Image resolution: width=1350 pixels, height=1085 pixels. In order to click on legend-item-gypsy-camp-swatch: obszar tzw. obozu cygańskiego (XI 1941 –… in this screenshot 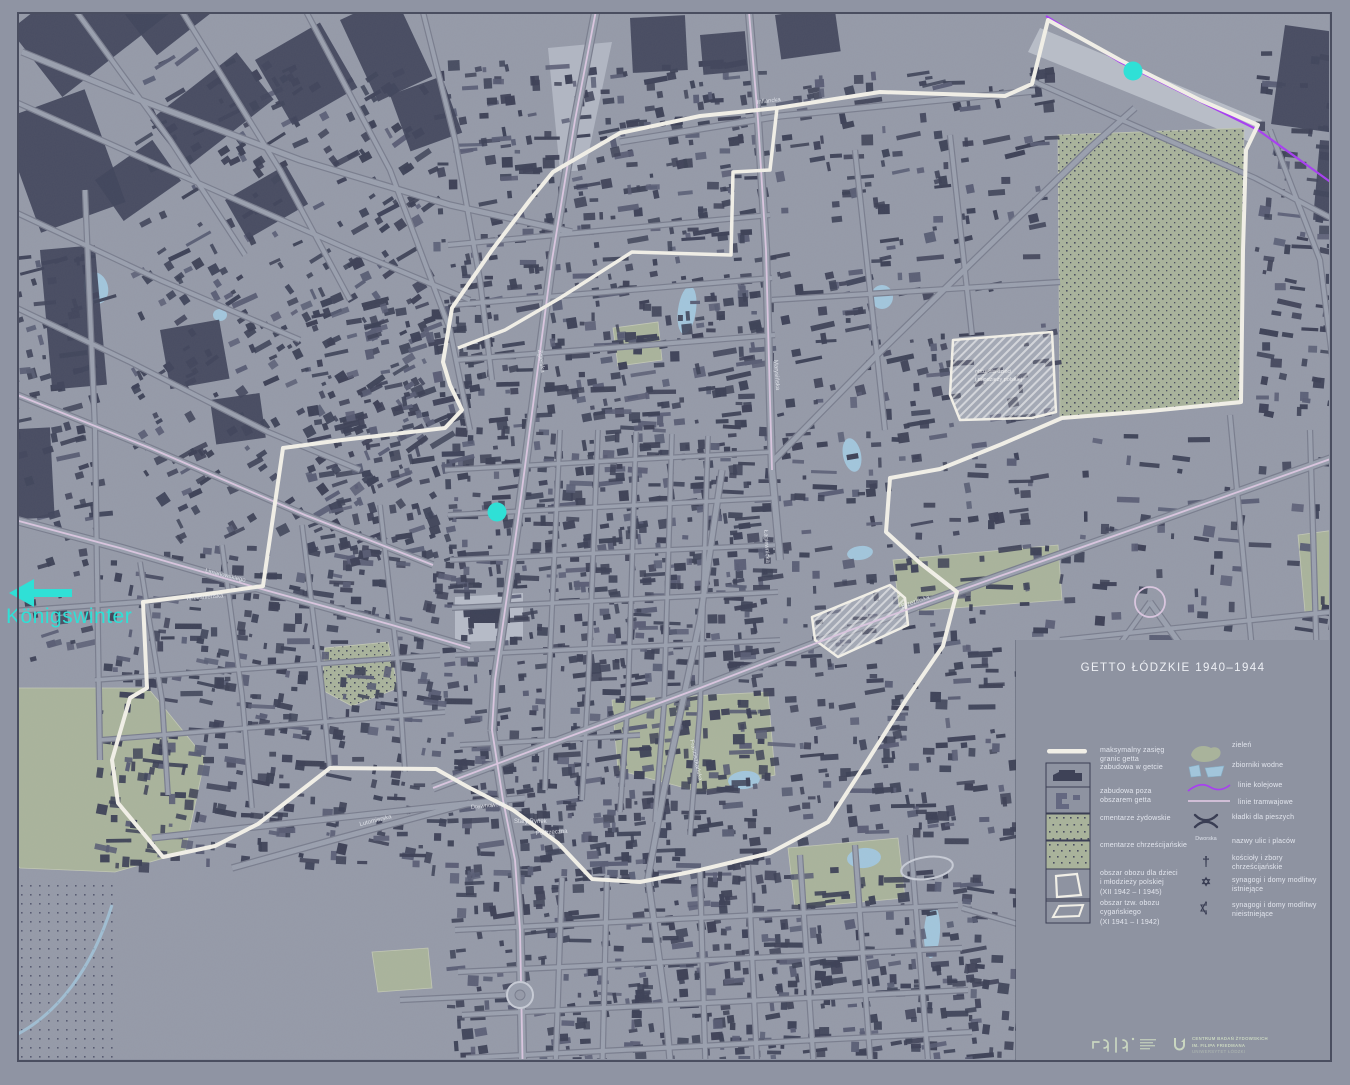, I will do `click(1121, 912)`.